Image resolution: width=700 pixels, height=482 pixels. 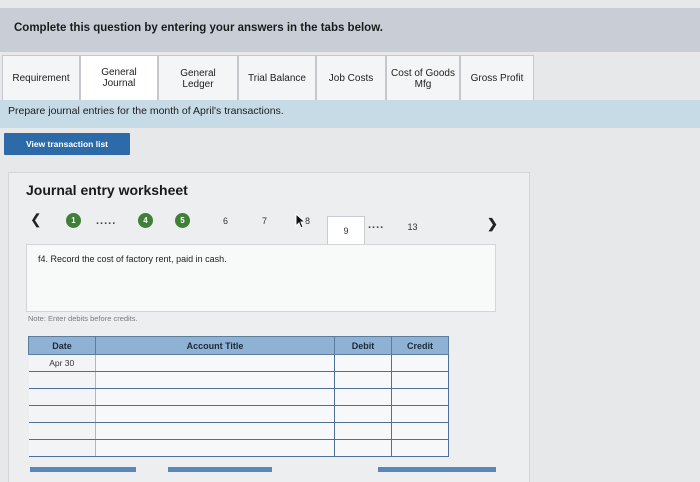 What do you see at coordinates (62, 363) in the screenshot?
I see `date-cell: Apr 30` at bounding box center [62, 363].